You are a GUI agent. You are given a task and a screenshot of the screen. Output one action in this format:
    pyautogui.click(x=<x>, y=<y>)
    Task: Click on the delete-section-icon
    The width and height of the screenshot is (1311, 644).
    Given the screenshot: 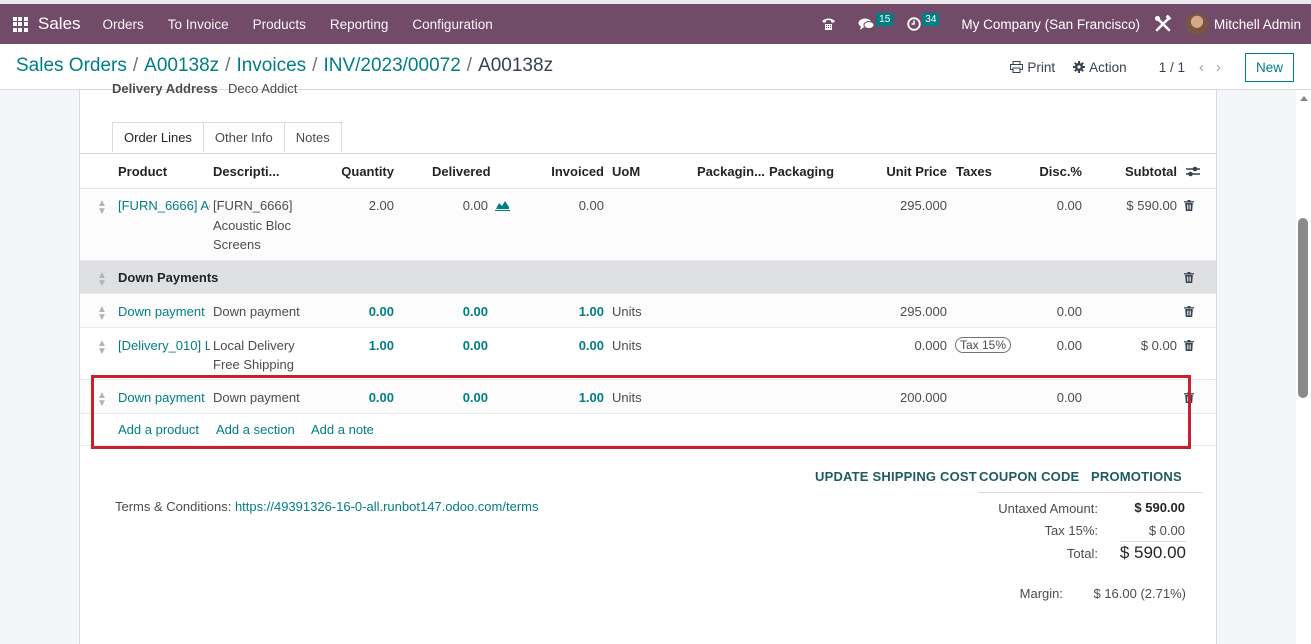 What is the action you would take?
    pyautogui.click(x=1189, y=277)
    